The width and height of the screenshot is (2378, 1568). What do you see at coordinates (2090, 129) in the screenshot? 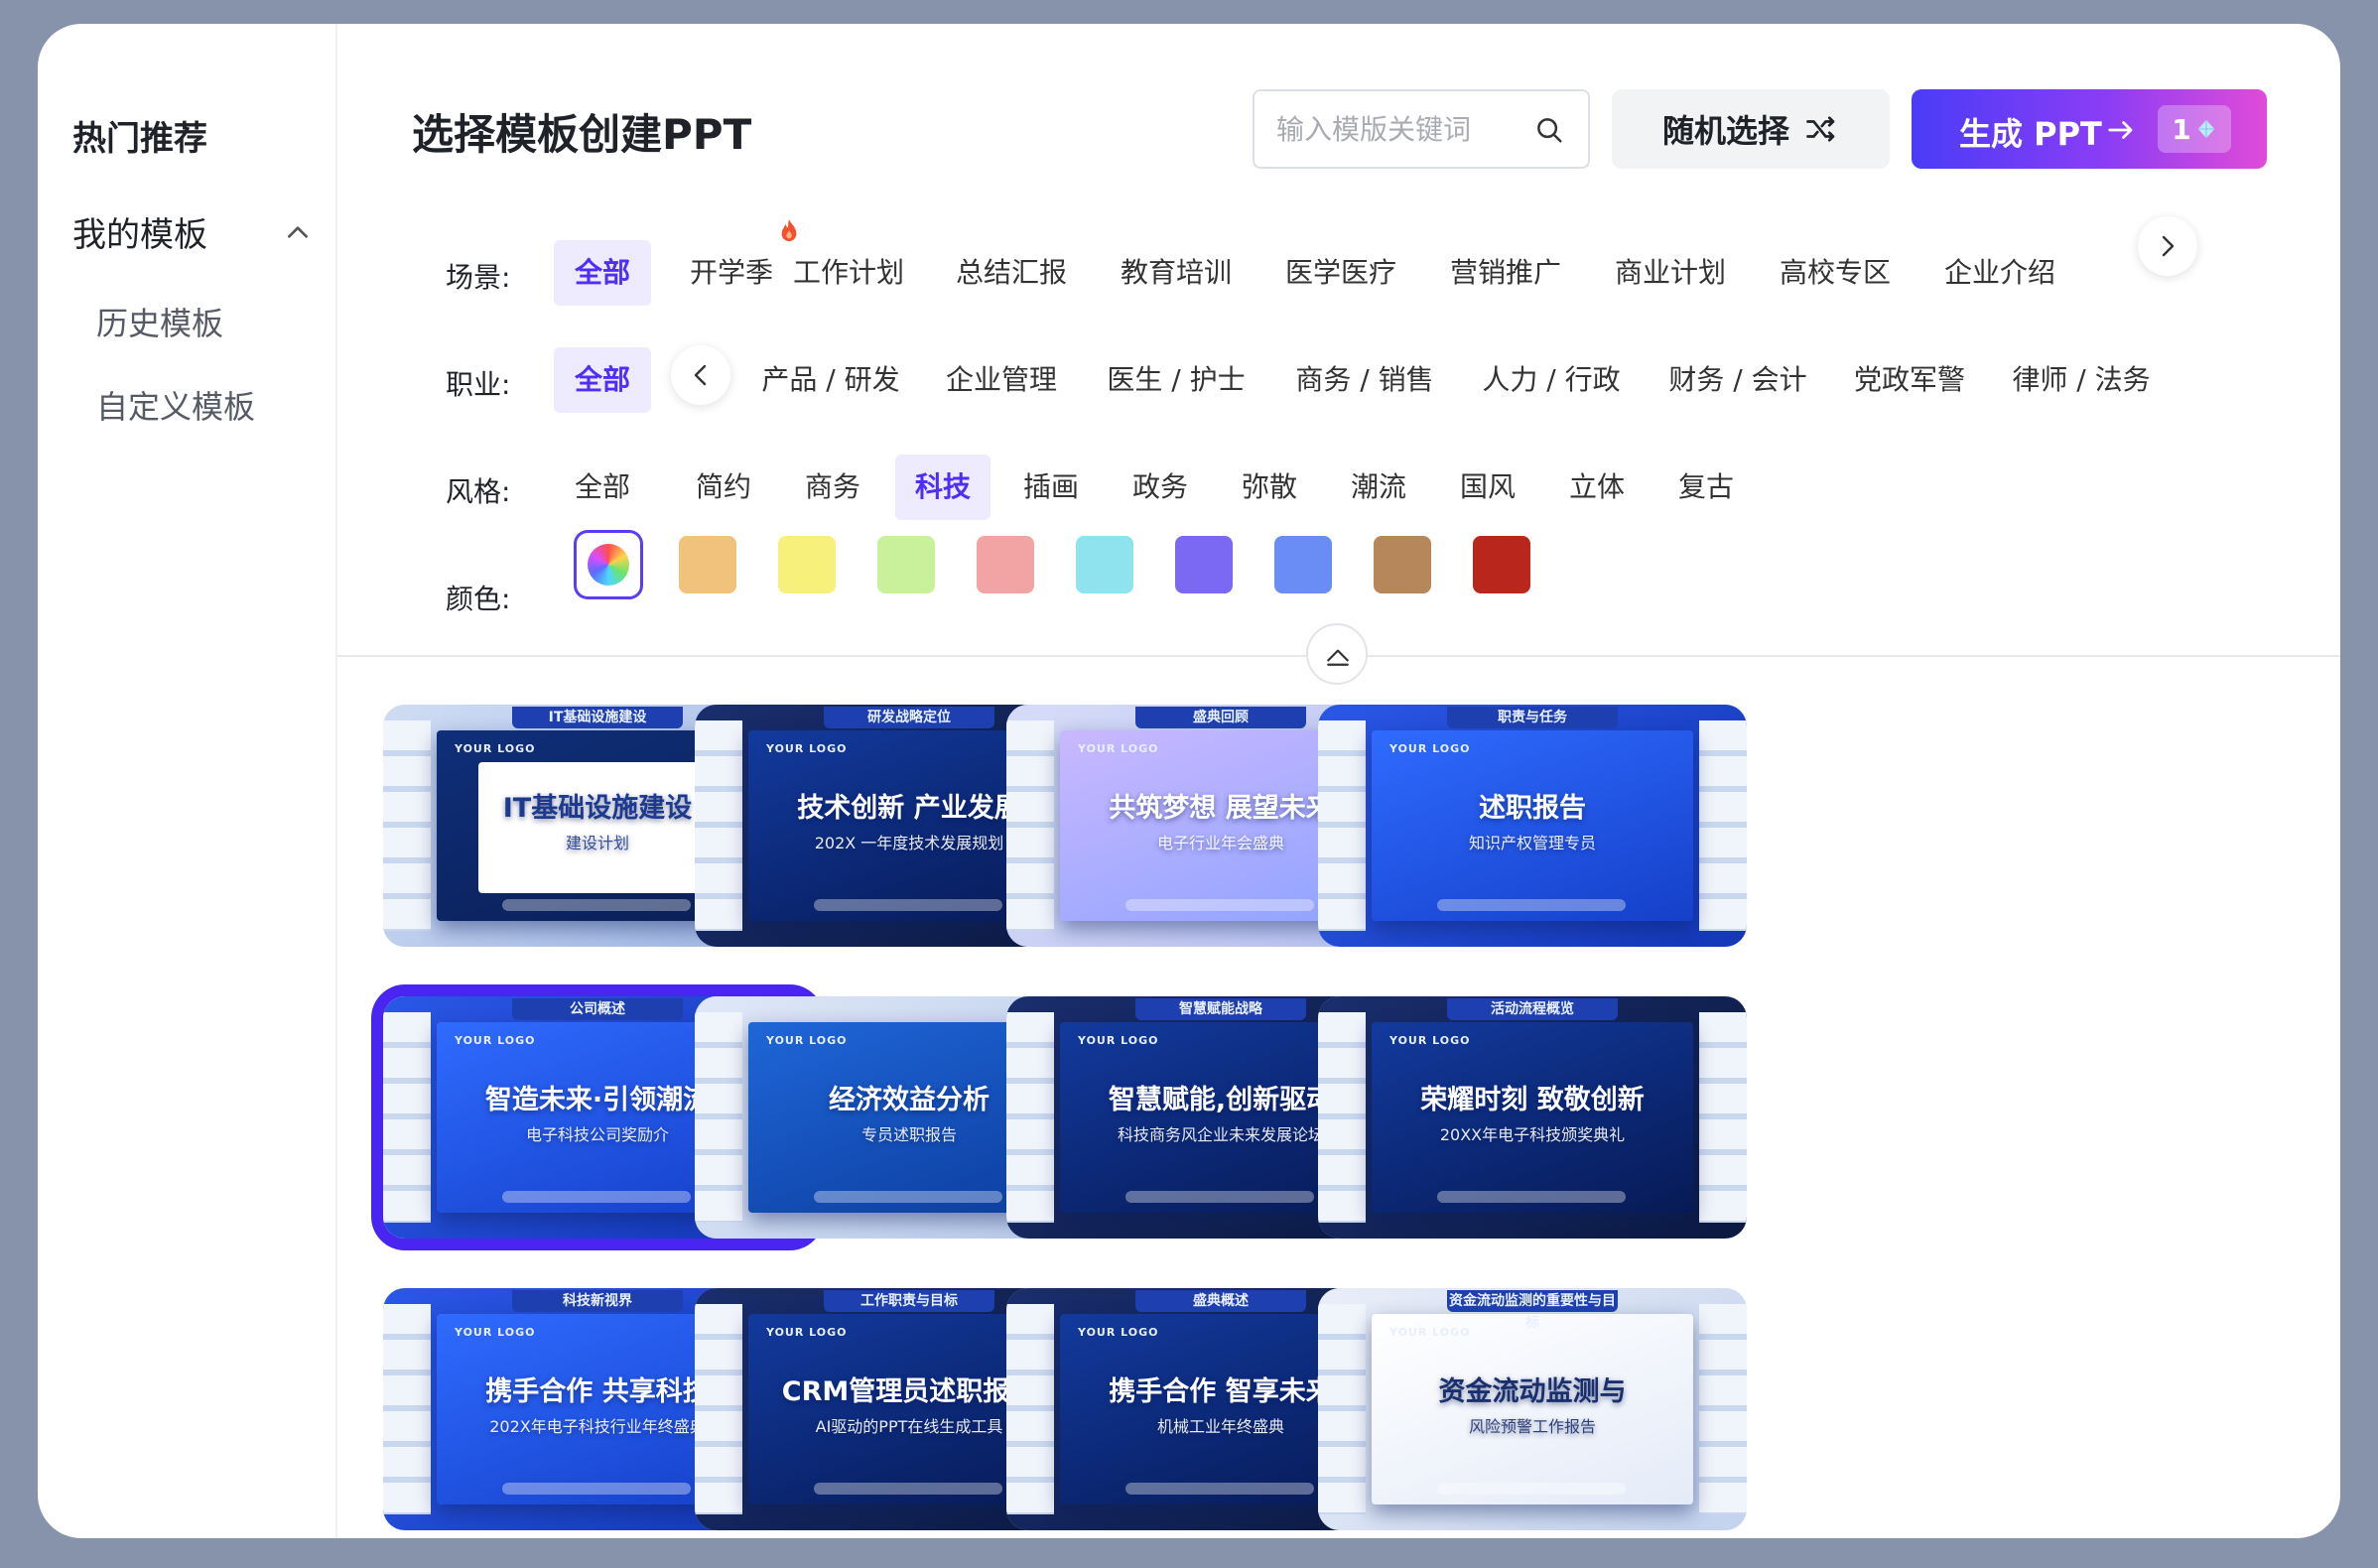
I see `generate-ppt-button: 生成 PPT 1` at bounding box center [2090, 129].